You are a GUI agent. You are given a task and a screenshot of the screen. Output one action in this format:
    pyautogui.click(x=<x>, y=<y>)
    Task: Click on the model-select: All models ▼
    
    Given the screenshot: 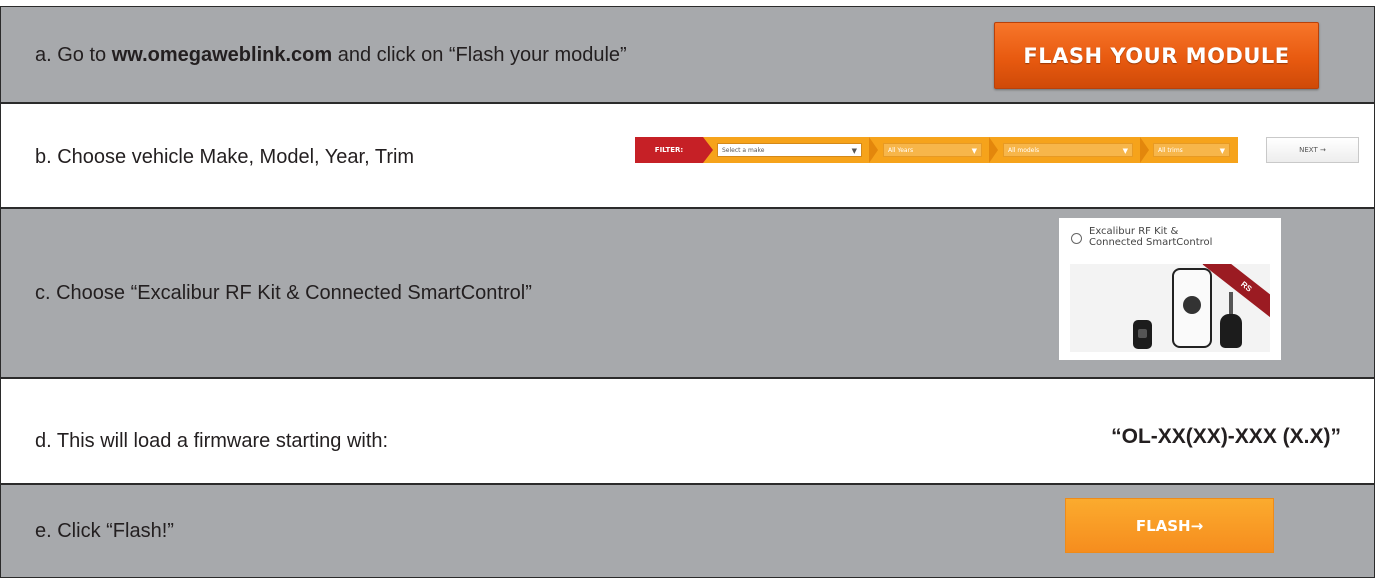 What is the action you would take?
    pyautogui.click(x=1068, y=150)
    